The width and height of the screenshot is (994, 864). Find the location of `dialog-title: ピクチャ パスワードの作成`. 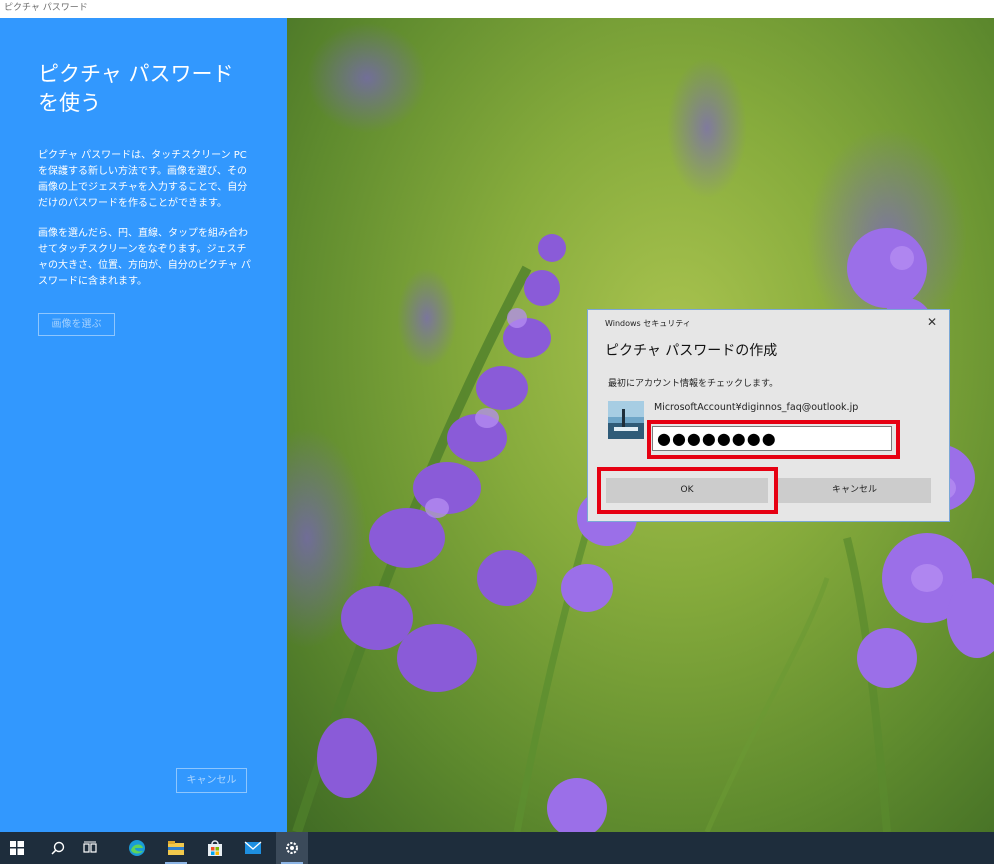

dialog-title: ピクチャ パスワードの作成 is located at coordinates (691, 351).